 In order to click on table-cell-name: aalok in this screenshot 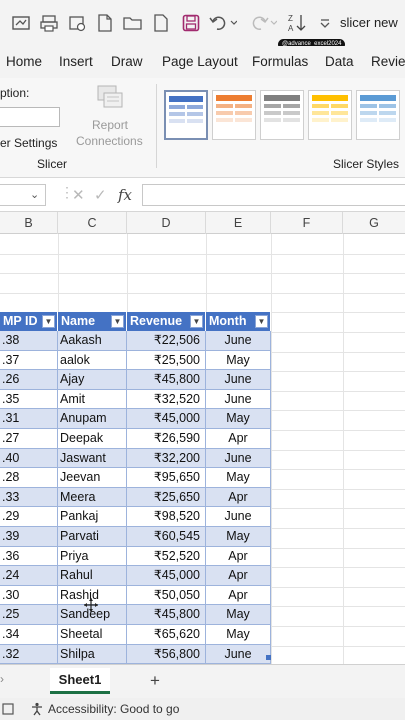, I will do `click(92, 360)`.